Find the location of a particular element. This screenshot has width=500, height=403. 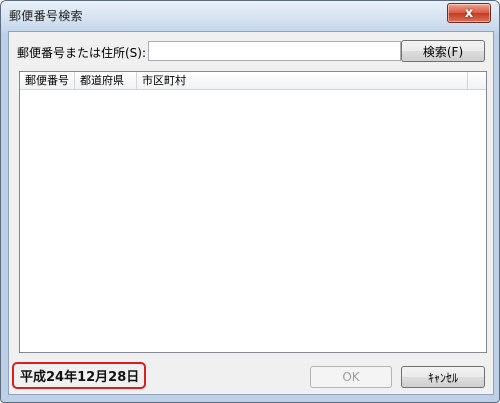

close-icon: x is located at coordinates (469, 13).